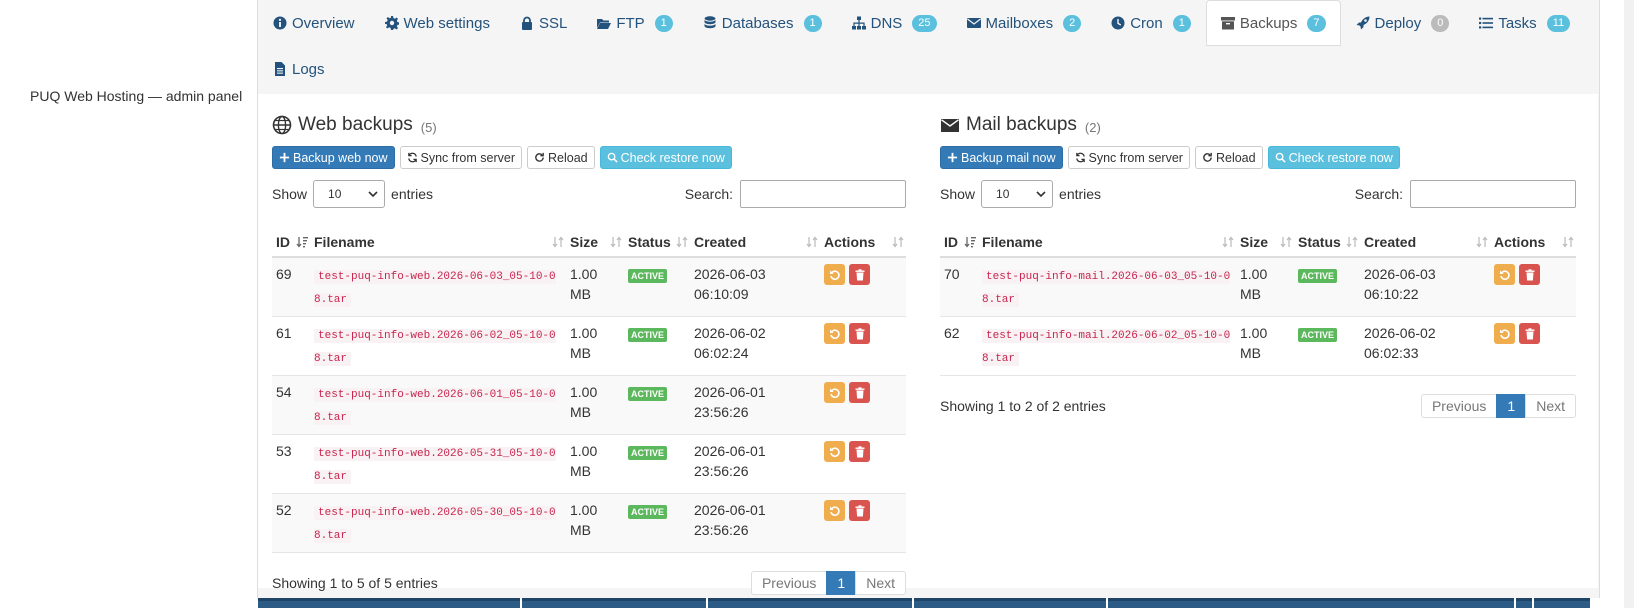 This screenshot has height=608, width=1634. I want to click on mail-sync-button: Sync from server, so click(1128, 157).